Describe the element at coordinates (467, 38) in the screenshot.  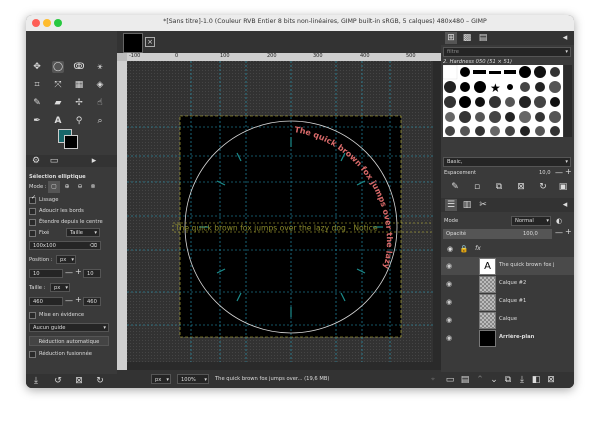
I see `patterns-tab-icon: ▩` at that location.